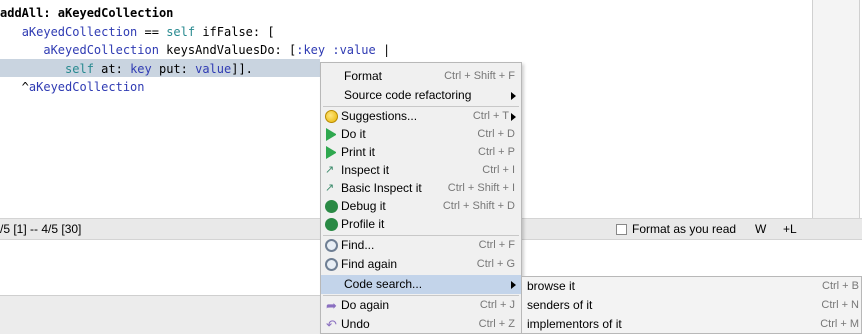 The height and width of the screenshot is (334, 862). Describe the element at coordinates (365, 305) in the screenshot. I see `menu-item-label: Do again` at that location.